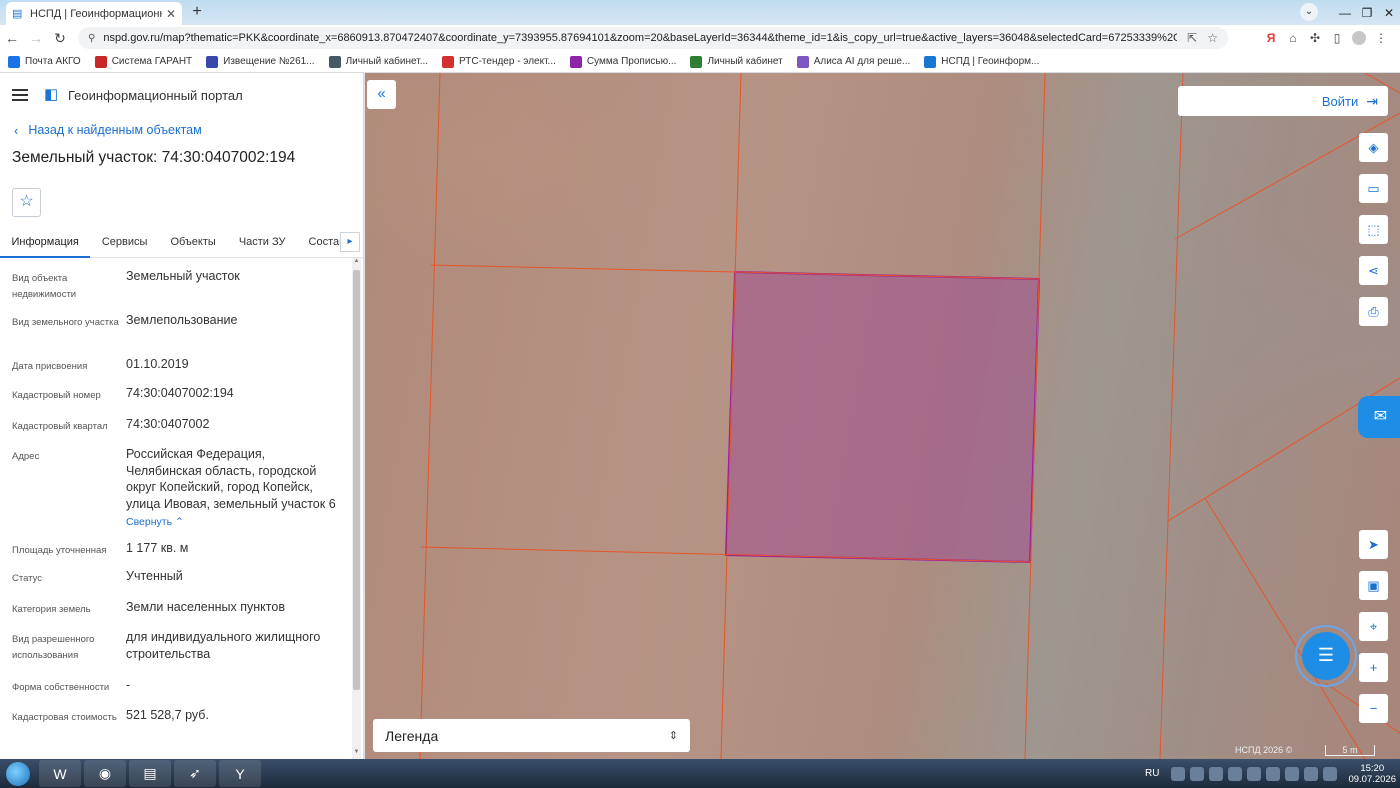 The image size is (1400, 788). What do you see at coordinates (105, 773) in the screenshot?
I see `chrome-app: ◉` at bounding box center [105, 773].